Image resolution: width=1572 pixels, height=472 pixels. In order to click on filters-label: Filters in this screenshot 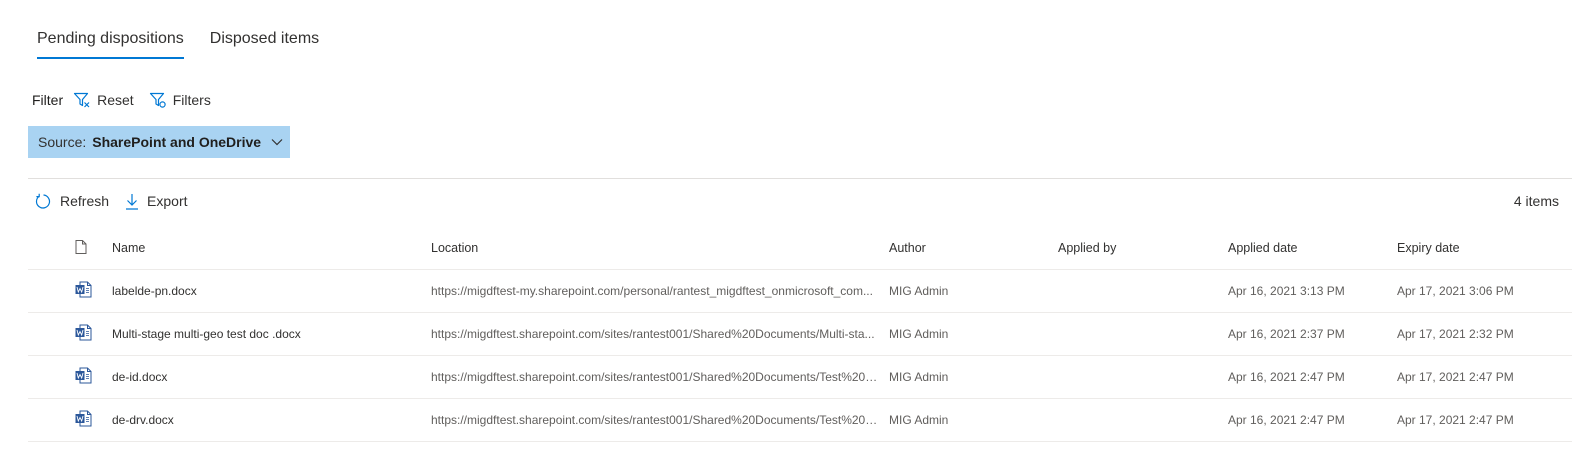, I will do `click(191, 100)`.